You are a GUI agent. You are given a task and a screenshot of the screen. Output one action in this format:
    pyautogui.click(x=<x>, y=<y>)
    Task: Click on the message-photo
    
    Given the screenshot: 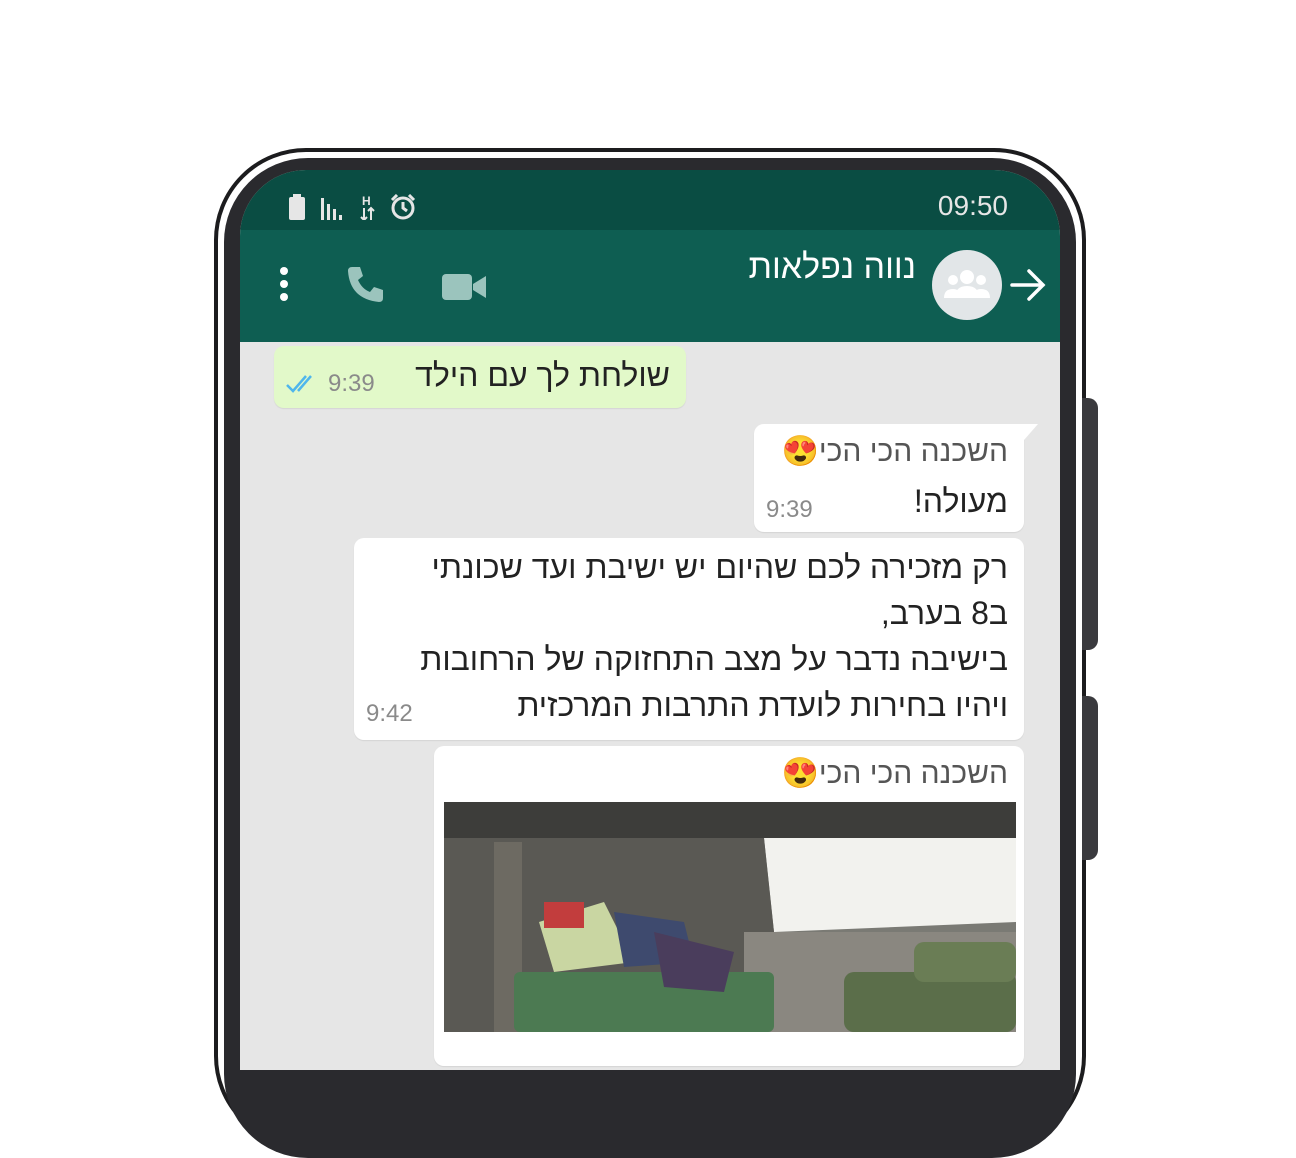 What is the action you would take?
    pyautogui.click(x=730, y=917)
    